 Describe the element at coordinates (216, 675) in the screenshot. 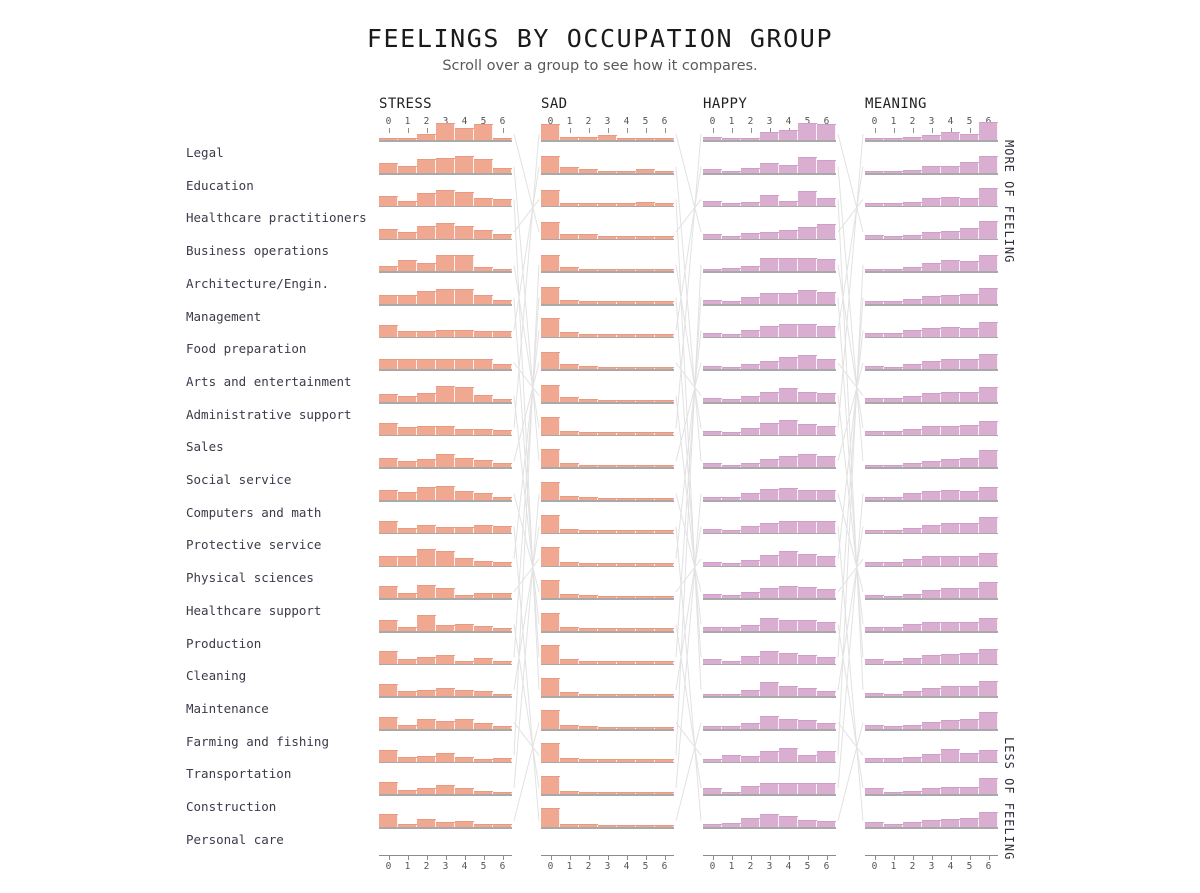

I see `occupation-label: Cleaning` at that location.